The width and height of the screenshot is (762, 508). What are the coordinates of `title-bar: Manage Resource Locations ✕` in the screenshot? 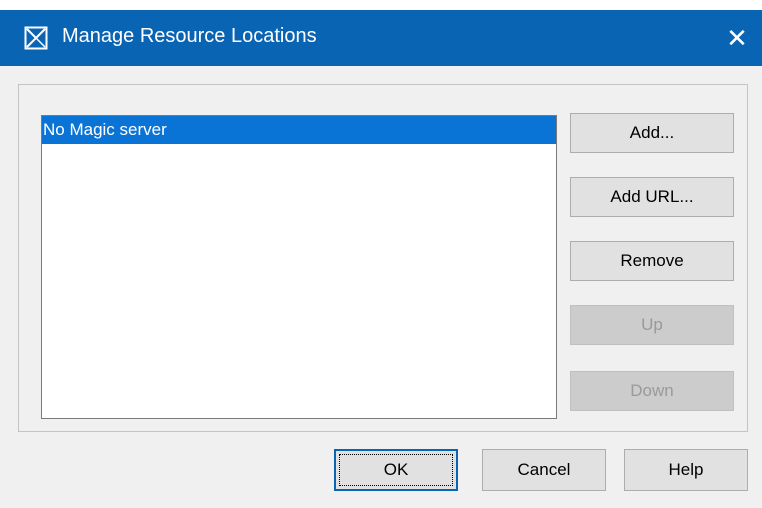 It's located at (381, 38).